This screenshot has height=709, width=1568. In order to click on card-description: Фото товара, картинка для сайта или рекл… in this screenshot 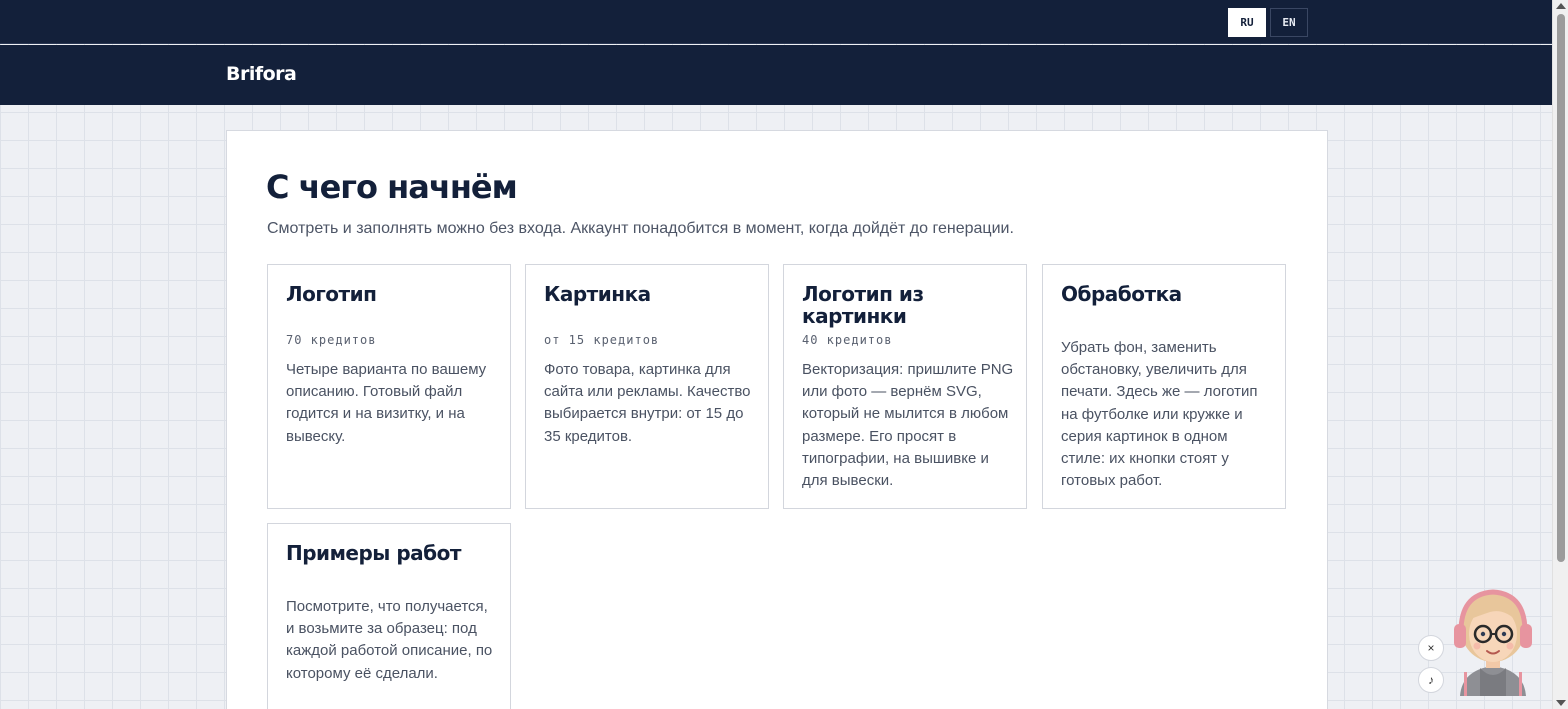, I will do `click(647, 403)`.